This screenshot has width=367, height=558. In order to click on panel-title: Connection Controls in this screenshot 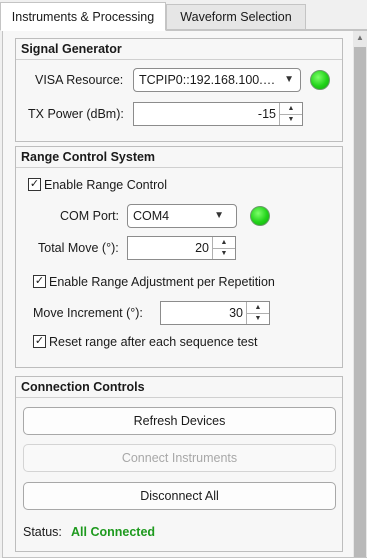, I will do `click(179, 387)`.